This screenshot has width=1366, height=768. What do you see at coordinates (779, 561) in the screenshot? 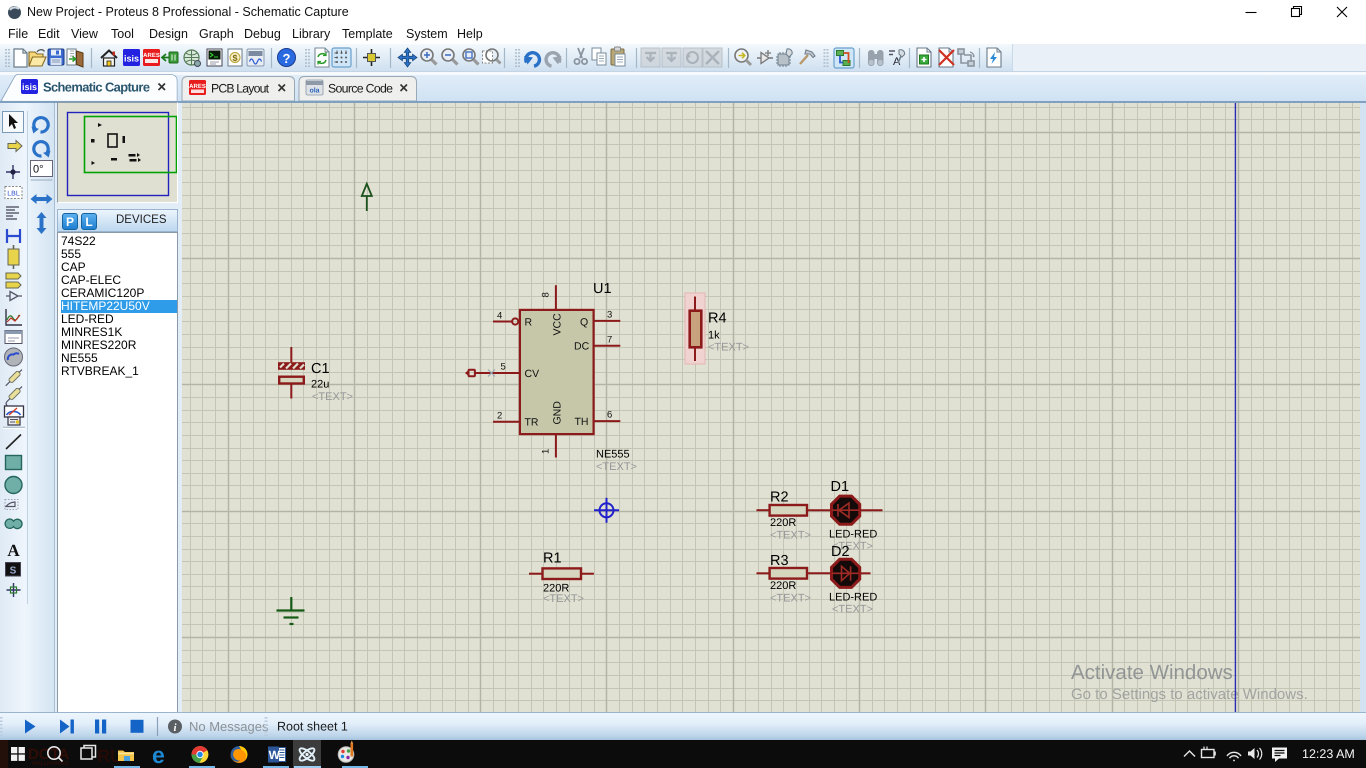
I see `svg-text: R3` at bounding box center [779, 561].